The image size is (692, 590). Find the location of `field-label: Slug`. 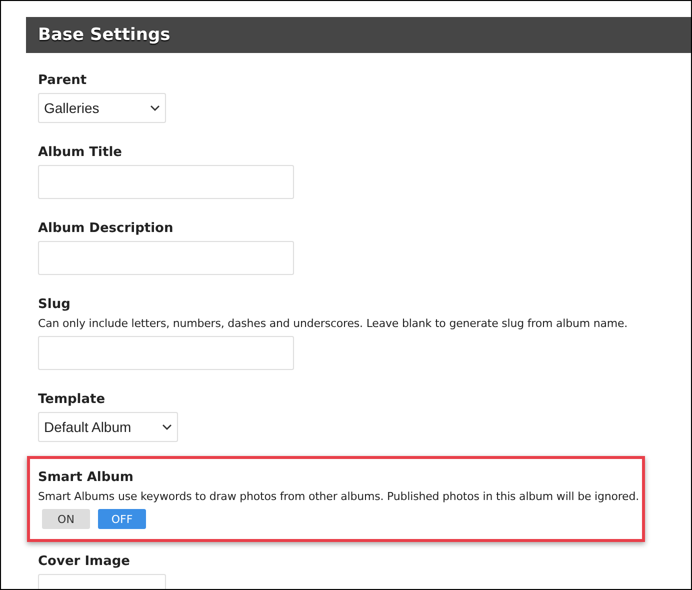

field-label: Slug is located at coordinates (55, 304).